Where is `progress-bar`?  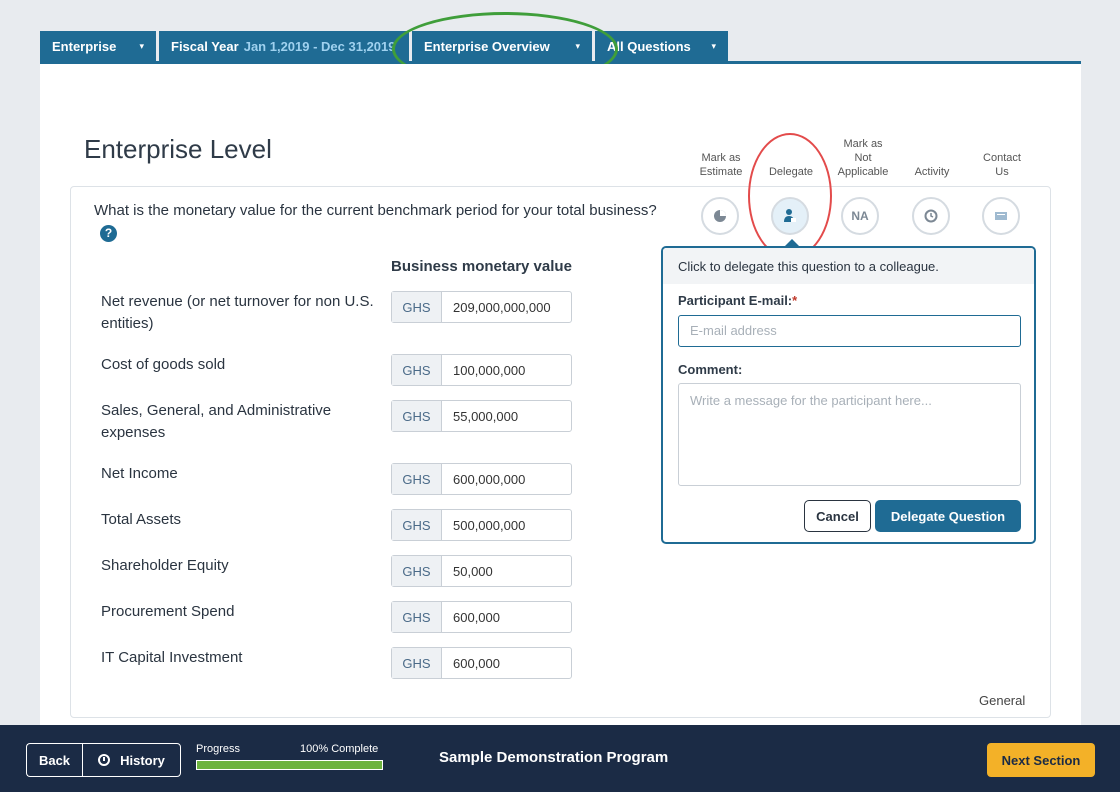 progress-bar is located at coordinates (289, 765).